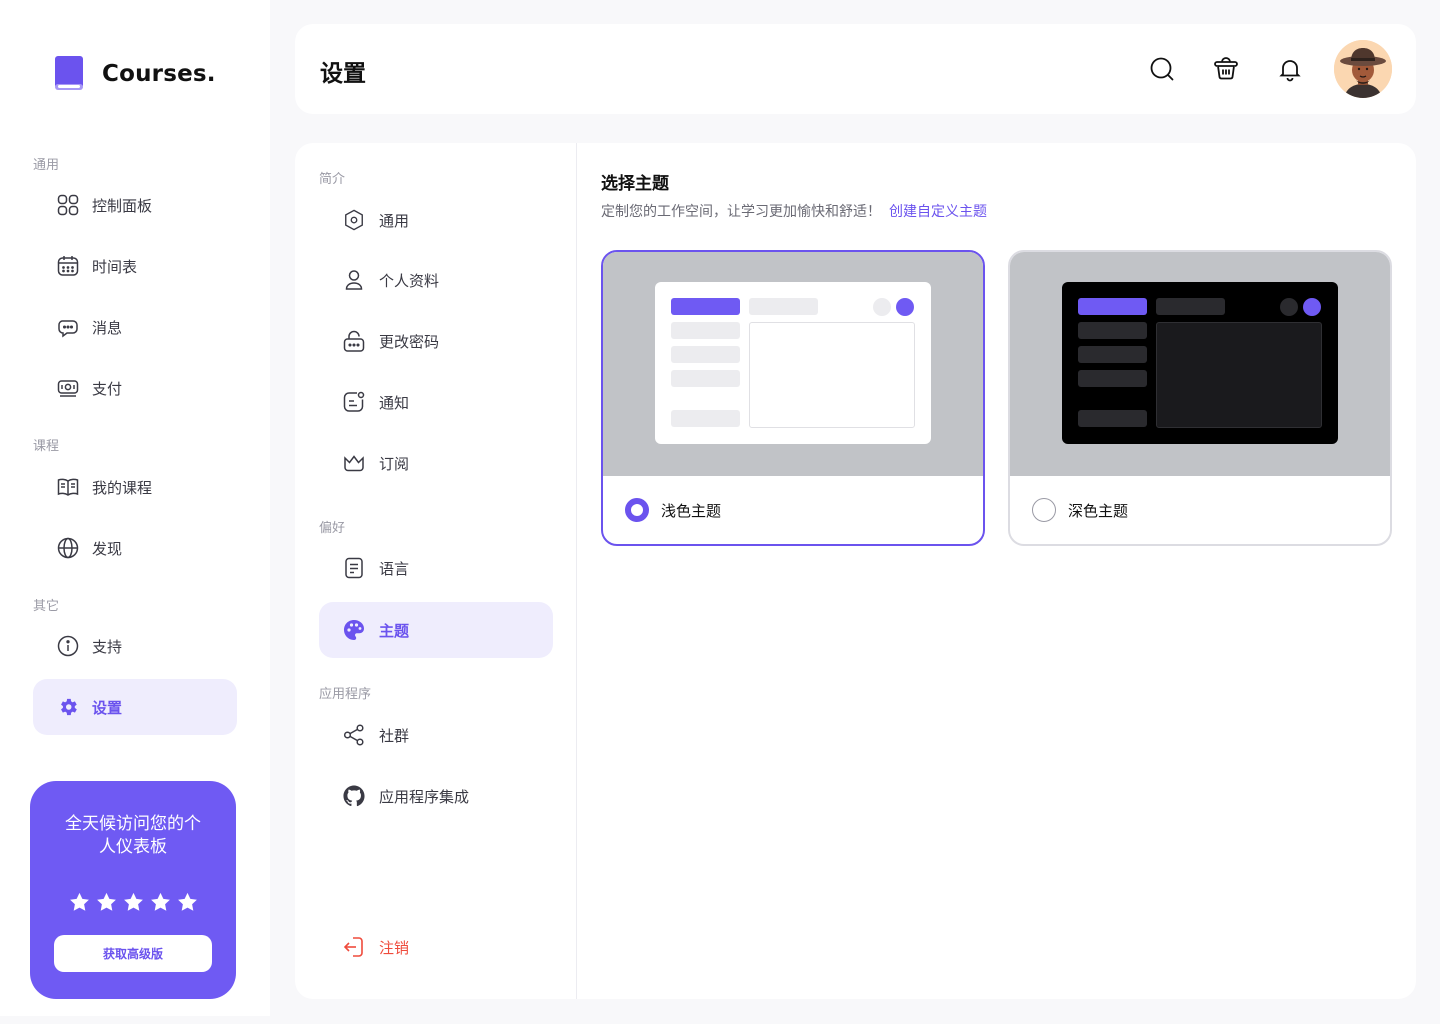 The image size is (1440, 1024). What do you see at coordinates (938, 212) in the screenshot?
I see `create-custom-theme-link: 创建自定义主题` at bounding box center [938, 212].